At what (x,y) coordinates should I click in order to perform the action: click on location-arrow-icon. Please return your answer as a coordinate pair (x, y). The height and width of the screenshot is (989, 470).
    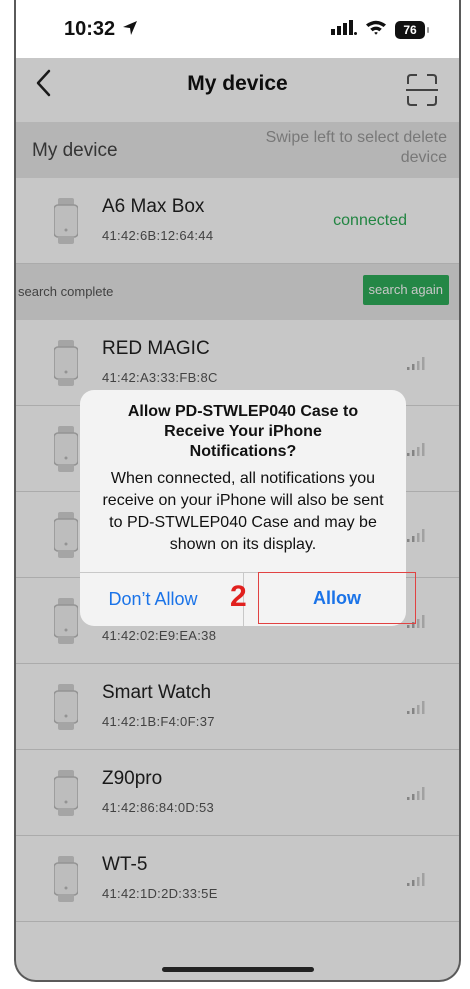
    Looking at the image, I should click on (130, 30).